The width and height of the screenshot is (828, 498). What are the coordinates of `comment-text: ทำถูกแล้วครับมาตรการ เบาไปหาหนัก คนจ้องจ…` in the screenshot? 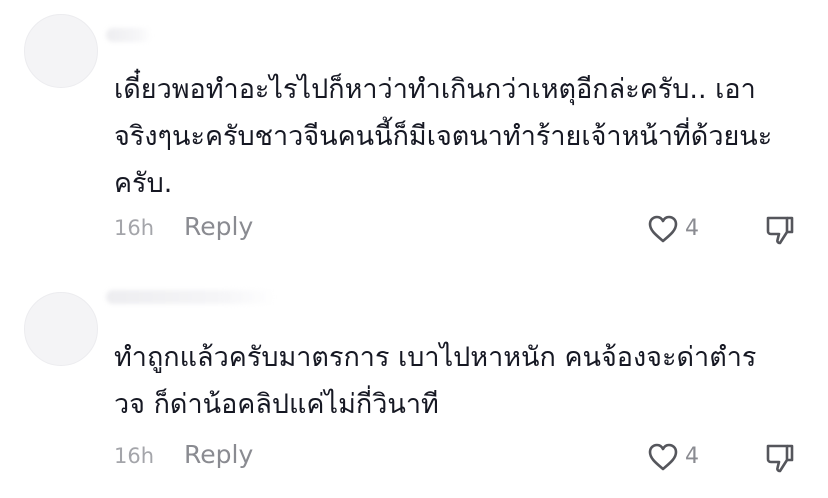 It's located at (435, 381).